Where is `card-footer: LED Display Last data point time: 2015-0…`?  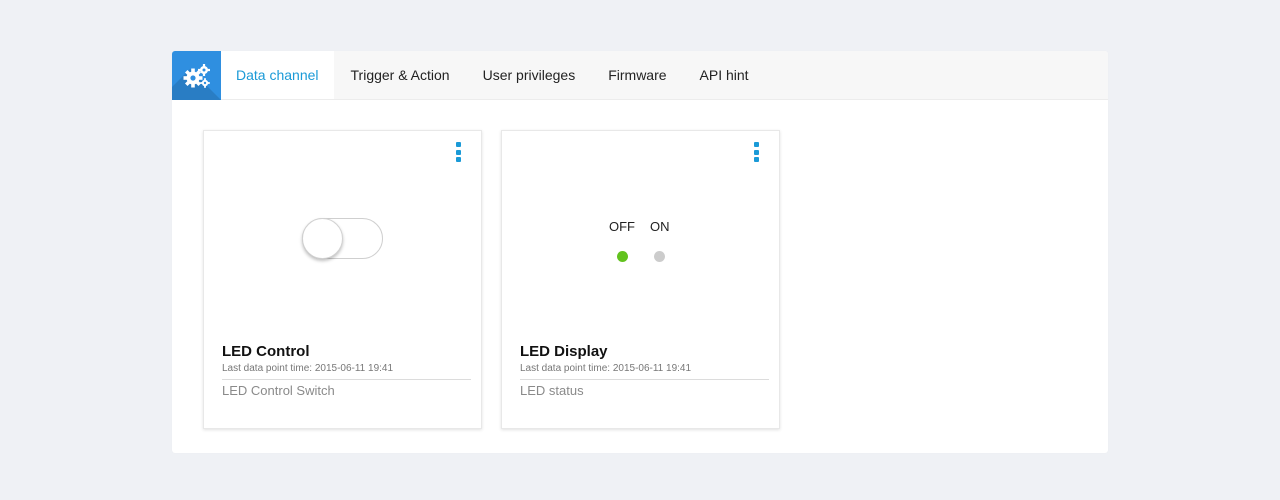 card-footer: LED Display Last data point time: 2015-0… is located at coordinates (644, 371).